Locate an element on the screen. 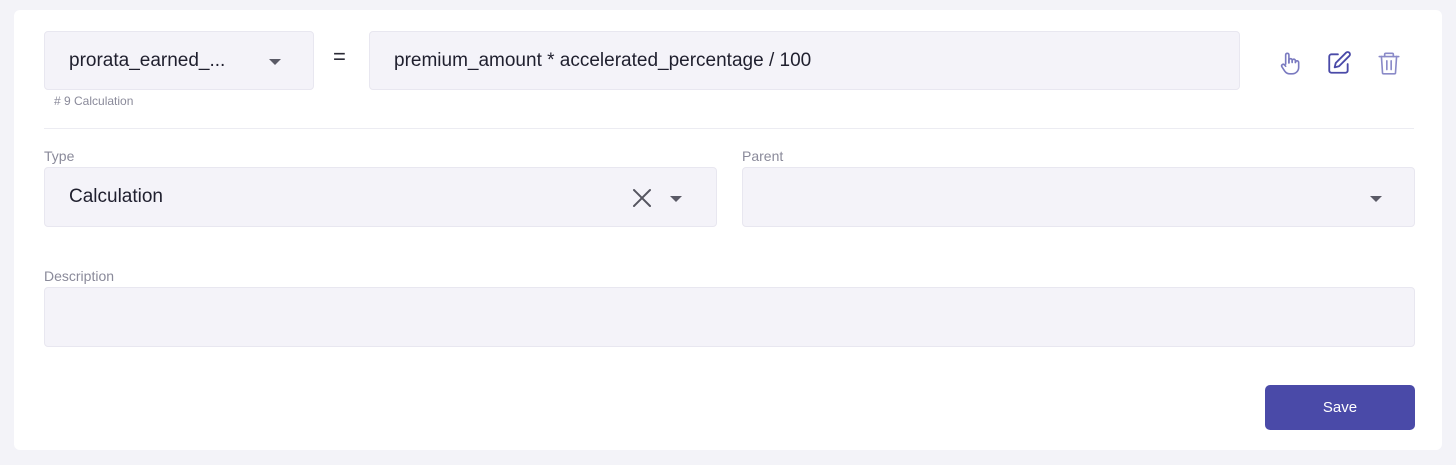  type-label: Type is located at coordinates (59, 156).